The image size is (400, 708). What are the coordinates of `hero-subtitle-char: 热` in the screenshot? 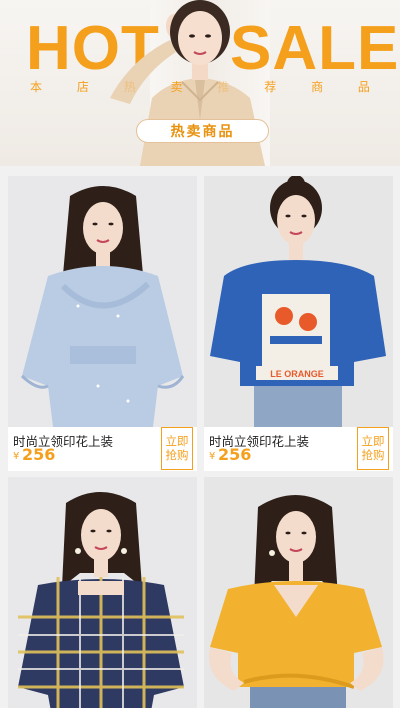 It's located at (129, 87).